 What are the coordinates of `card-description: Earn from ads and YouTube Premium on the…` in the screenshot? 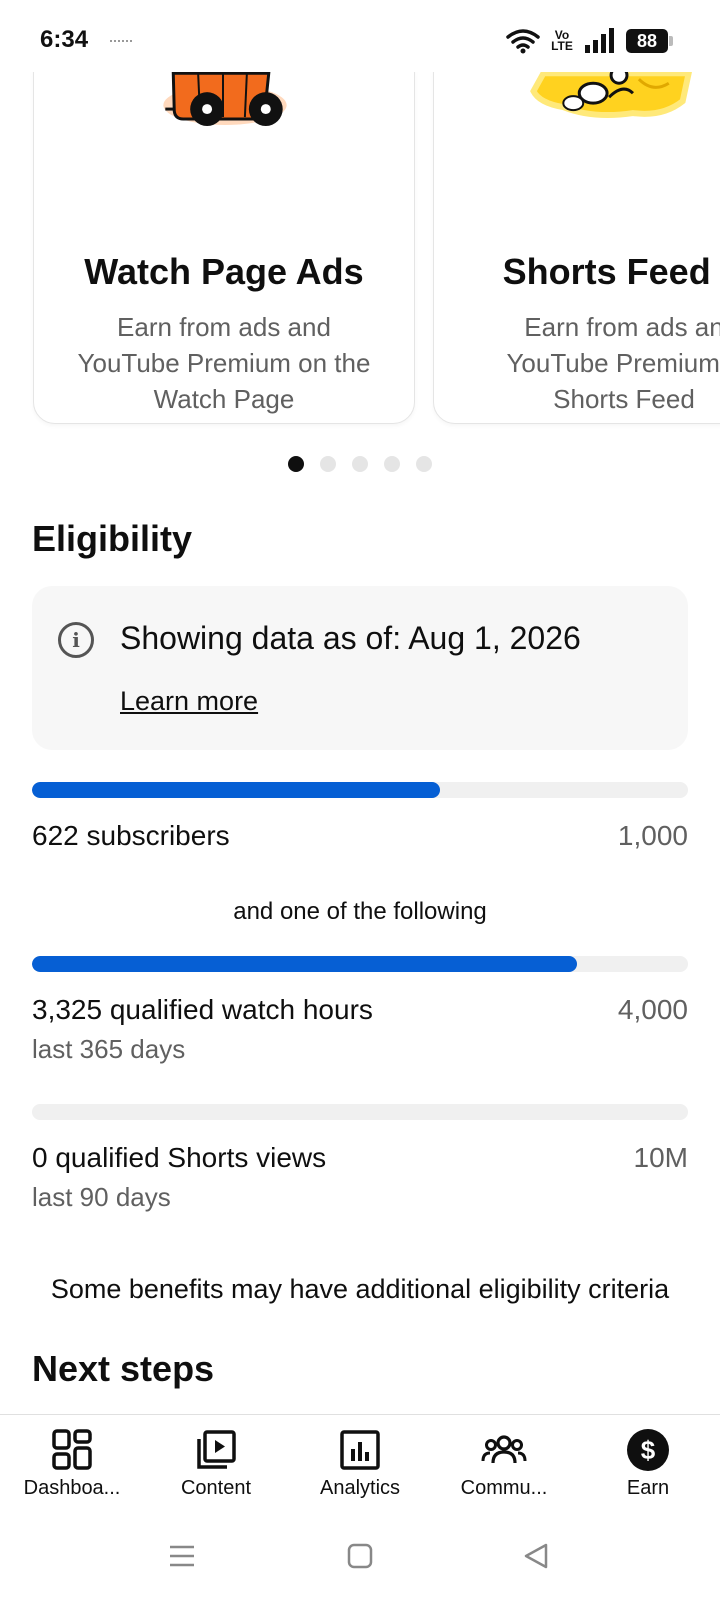 It's located at (224, 363).